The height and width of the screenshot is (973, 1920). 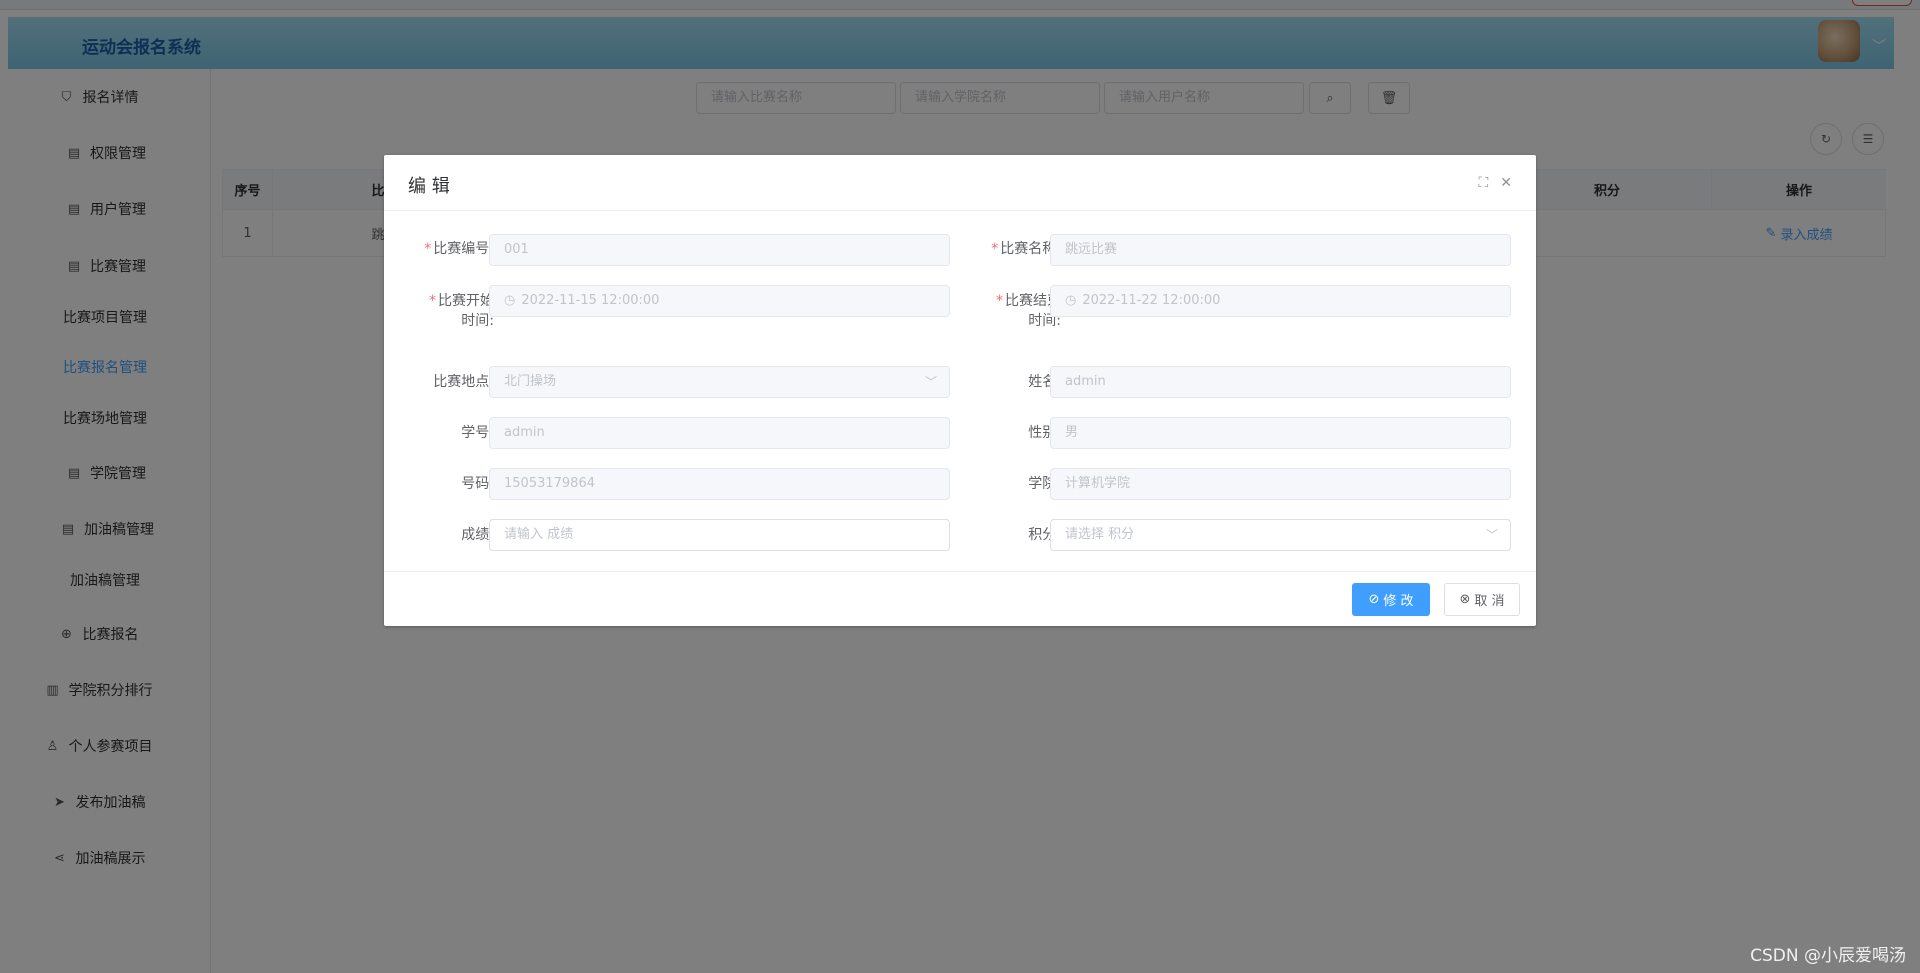 What do you see at coordinates (1280, 484) in the screenshot?
I see `college-field: 计算机学院` at bounding box center [1280, 484].